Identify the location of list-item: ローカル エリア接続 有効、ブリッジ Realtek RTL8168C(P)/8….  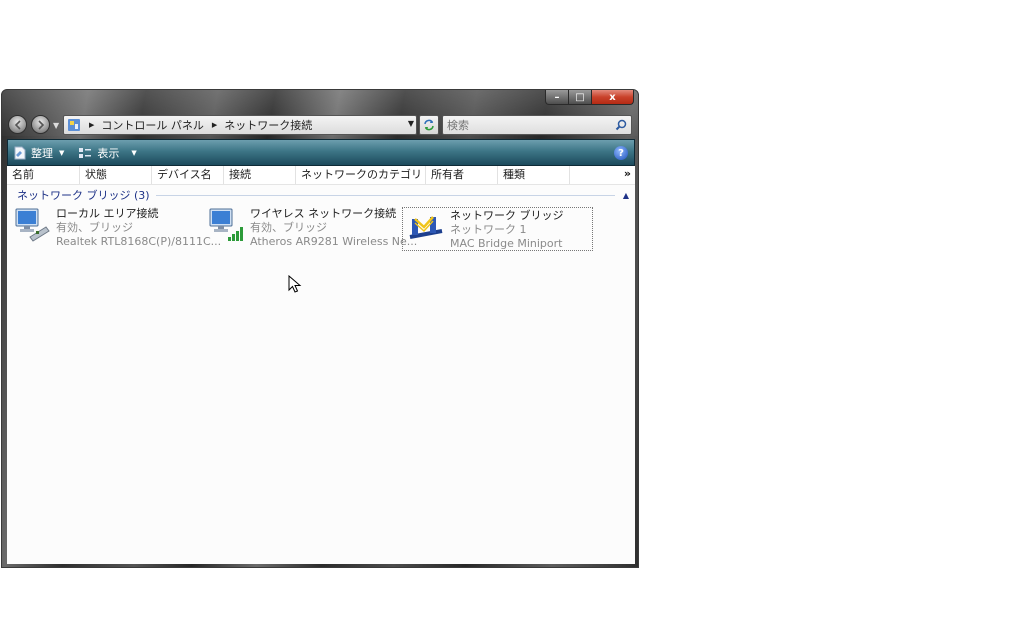
(117, 229).